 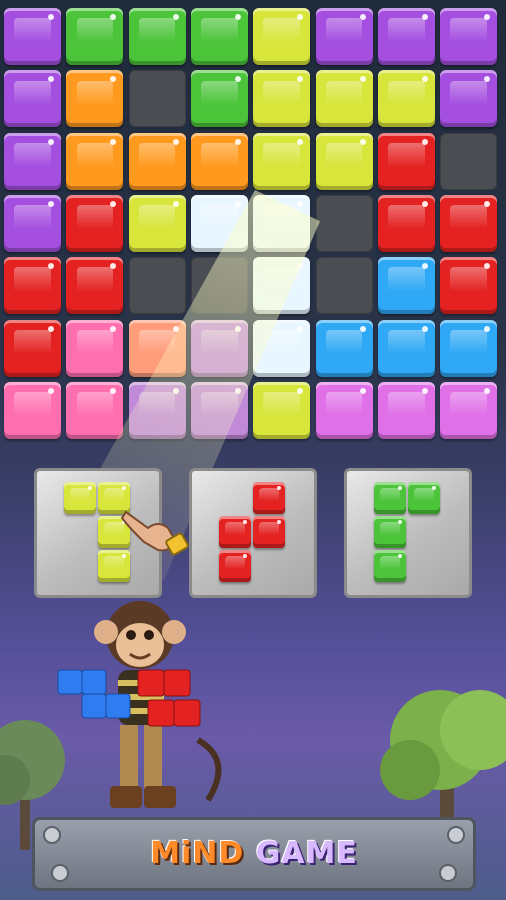 What do you see at coordinates (306, 853) in the screenshot?
I see `title-word-game: GAME` at bounding box center [306, 853].